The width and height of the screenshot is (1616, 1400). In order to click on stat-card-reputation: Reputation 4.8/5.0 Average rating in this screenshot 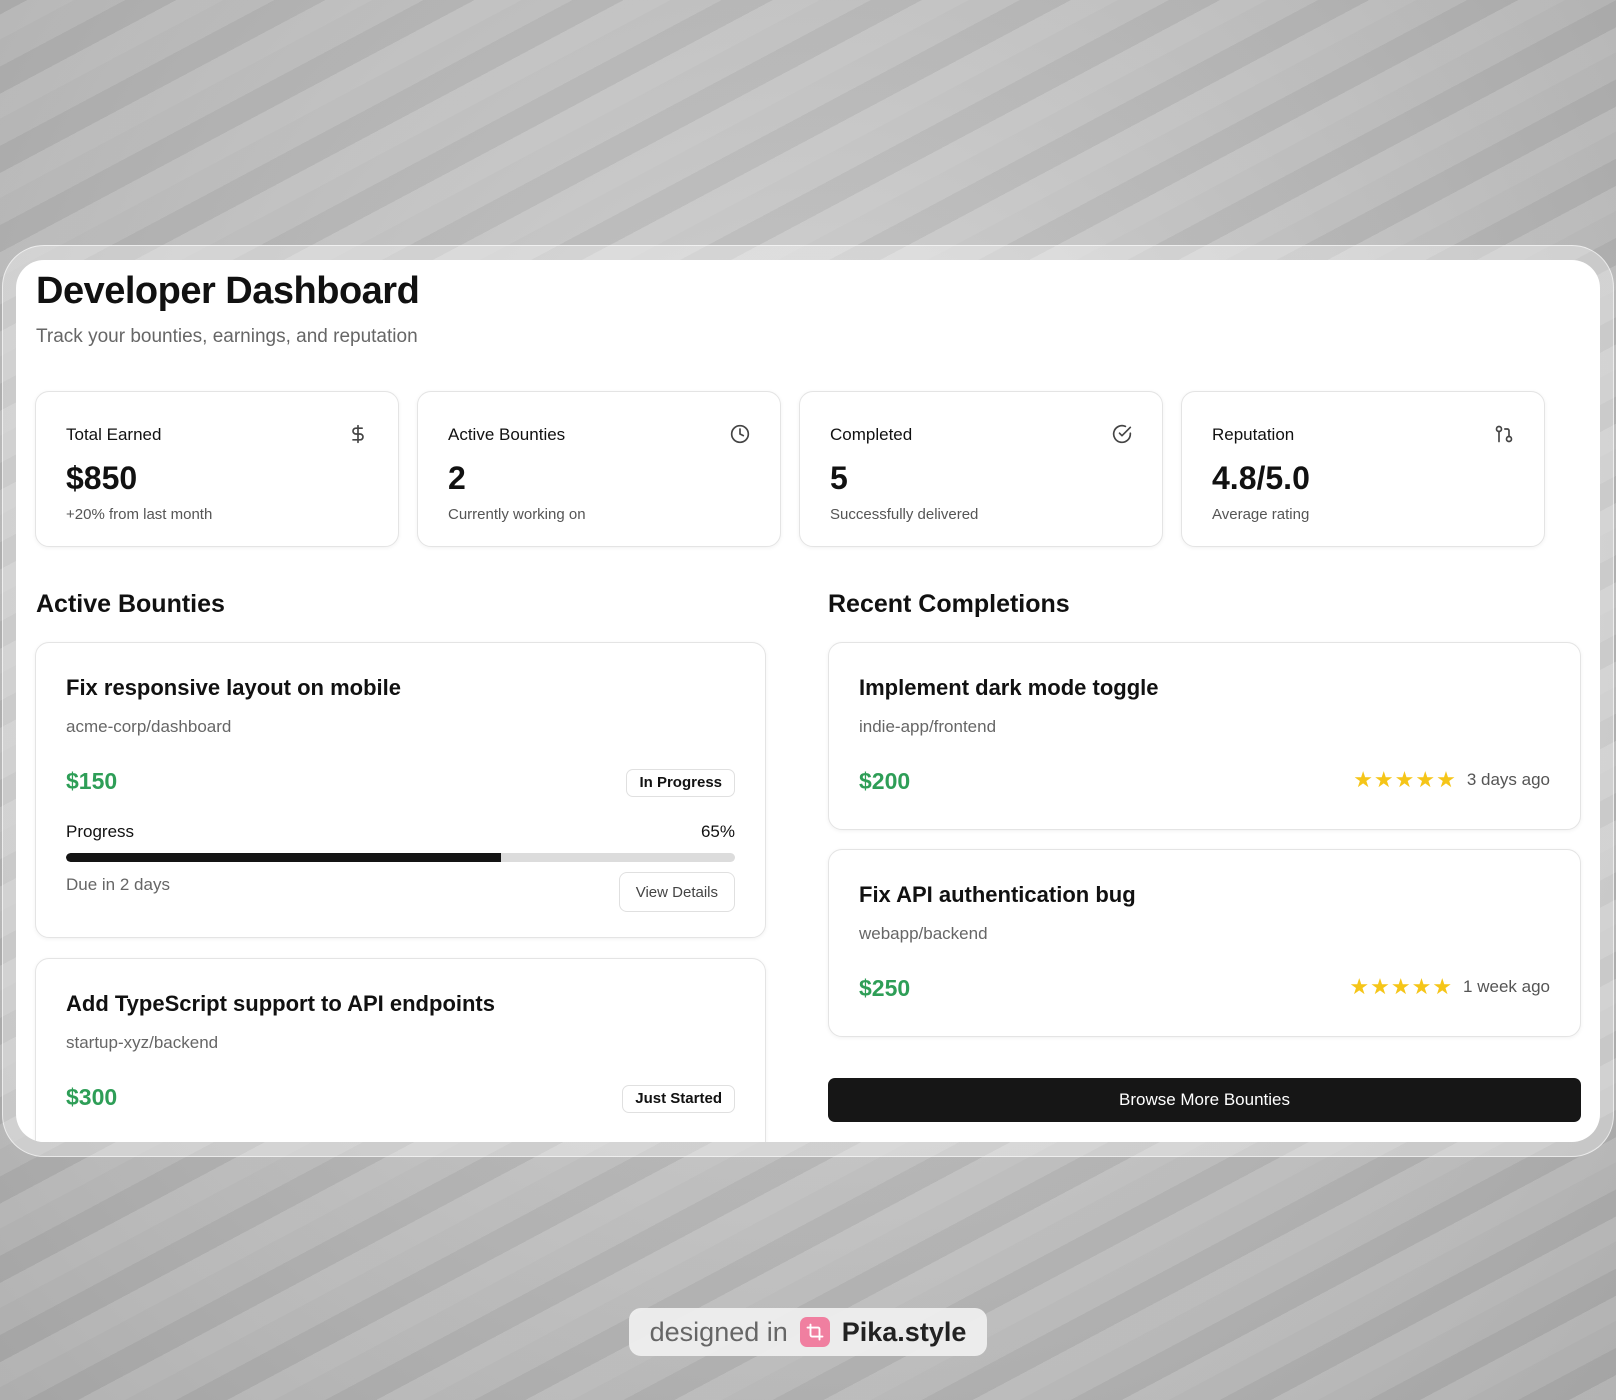, I will do `click(1363, 469)`.